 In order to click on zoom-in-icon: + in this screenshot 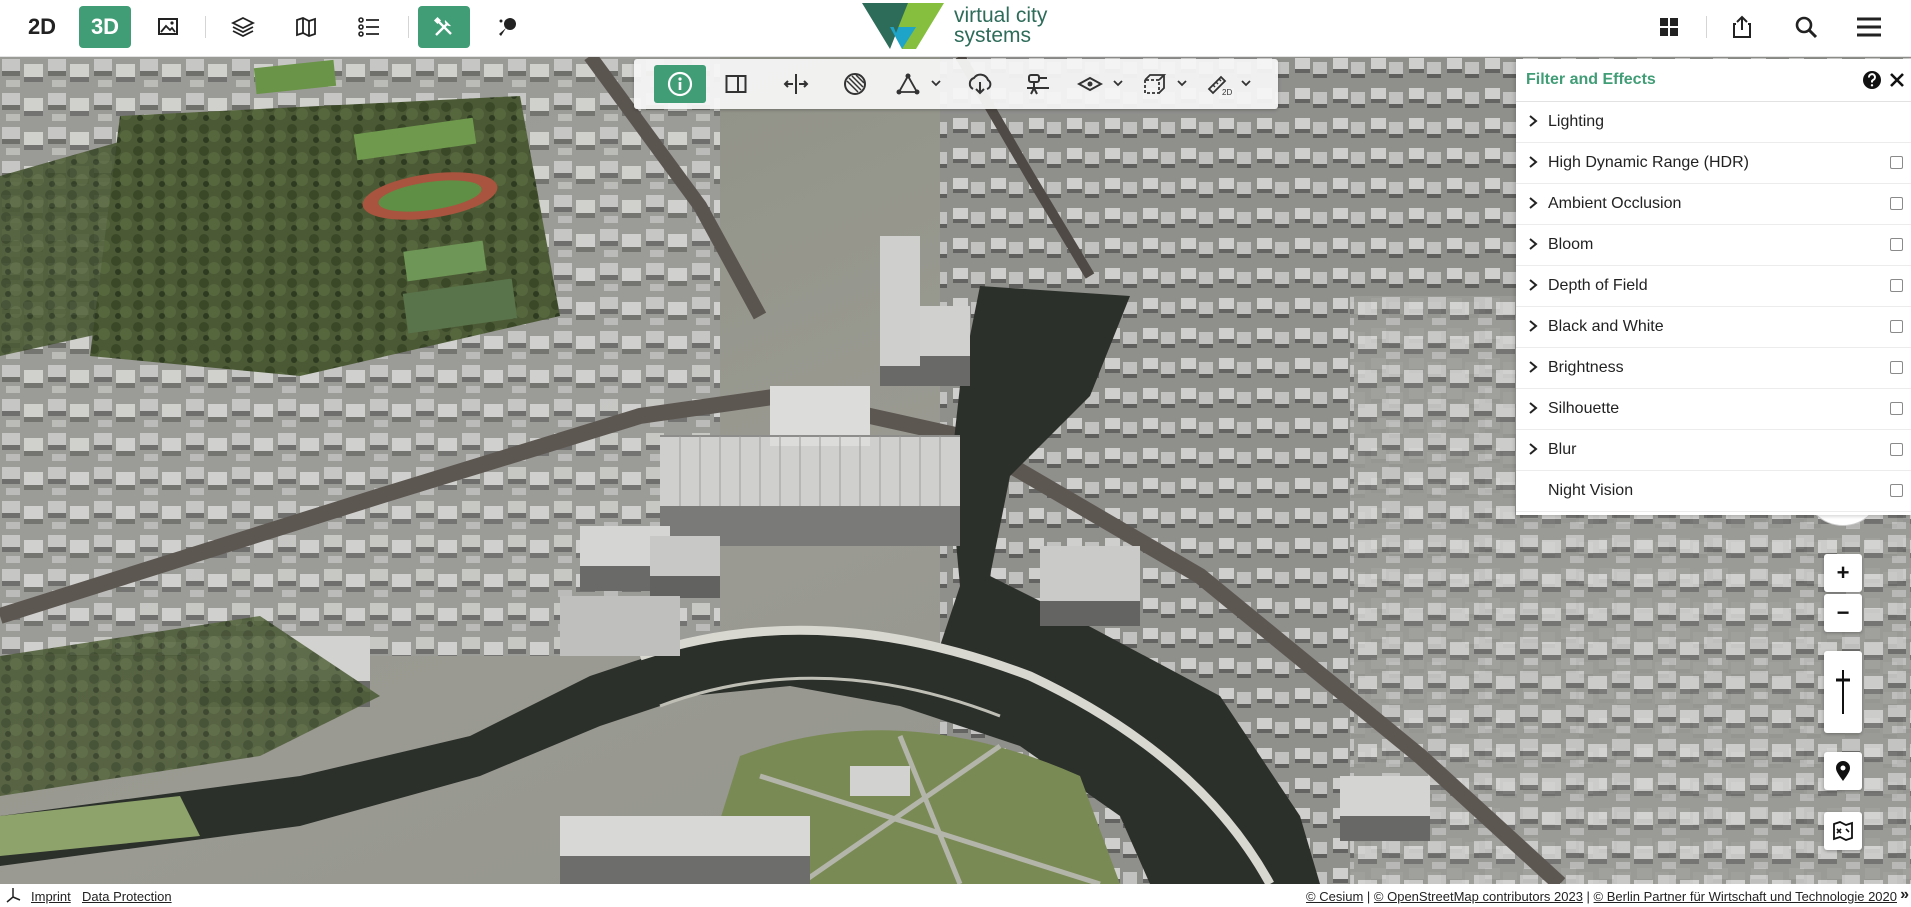, I will do `click(1843, 572)`.